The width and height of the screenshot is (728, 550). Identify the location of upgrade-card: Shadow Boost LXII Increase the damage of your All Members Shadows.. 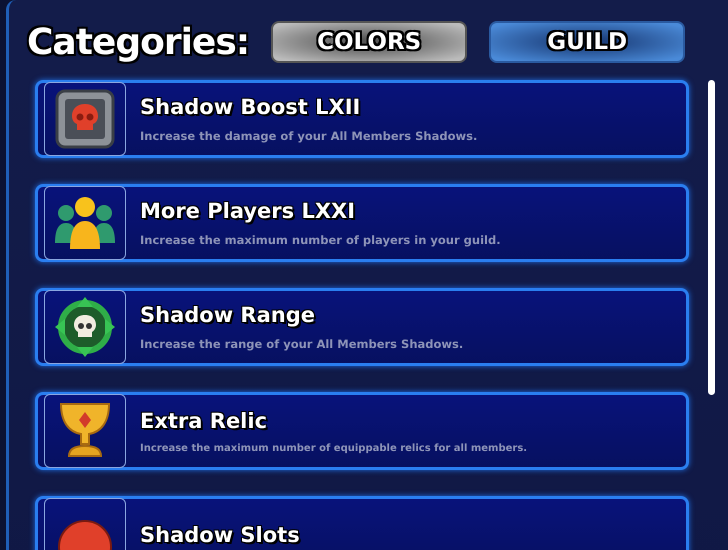
(362, 119).